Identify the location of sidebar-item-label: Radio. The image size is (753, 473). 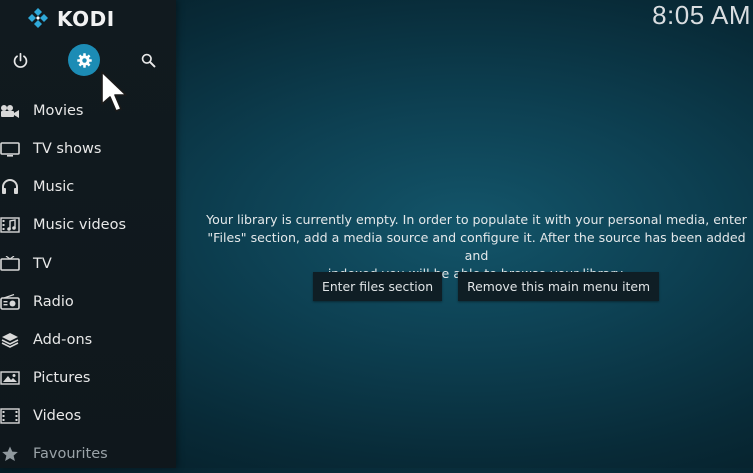
(53, 302).